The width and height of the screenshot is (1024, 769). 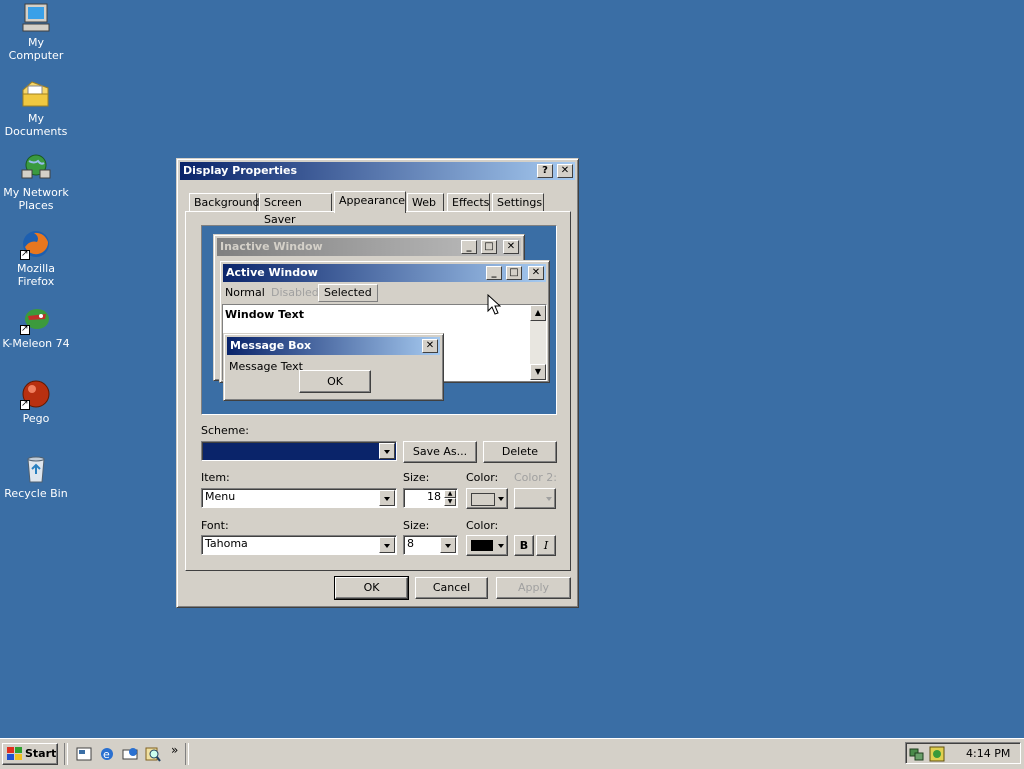 I want to click on desktop-icon-network-places: My Network Places, so click(x=36, y=182).